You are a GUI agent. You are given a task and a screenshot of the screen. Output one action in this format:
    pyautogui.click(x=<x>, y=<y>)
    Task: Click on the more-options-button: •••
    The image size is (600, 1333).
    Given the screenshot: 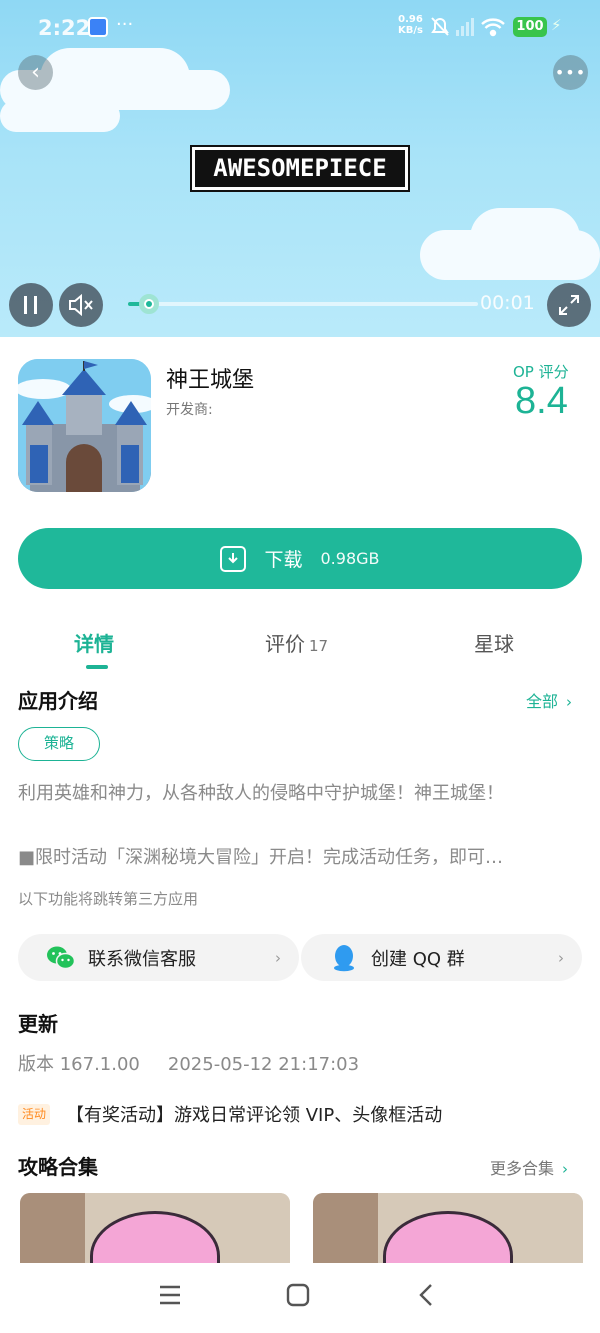 What is the action you would take?
    pyautogui.click(x=570, y=72)
    